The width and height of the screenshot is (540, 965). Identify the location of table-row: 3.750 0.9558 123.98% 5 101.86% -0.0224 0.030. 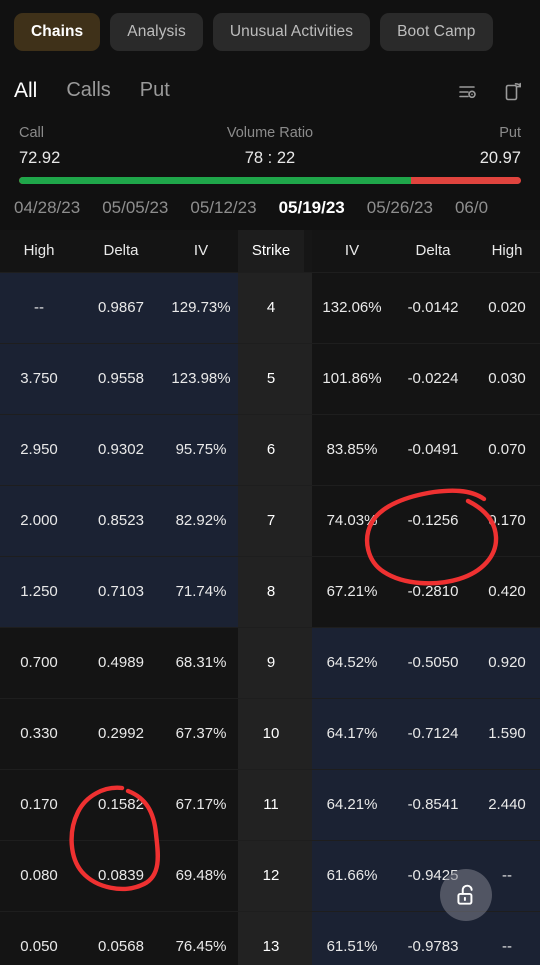
(270, 378).